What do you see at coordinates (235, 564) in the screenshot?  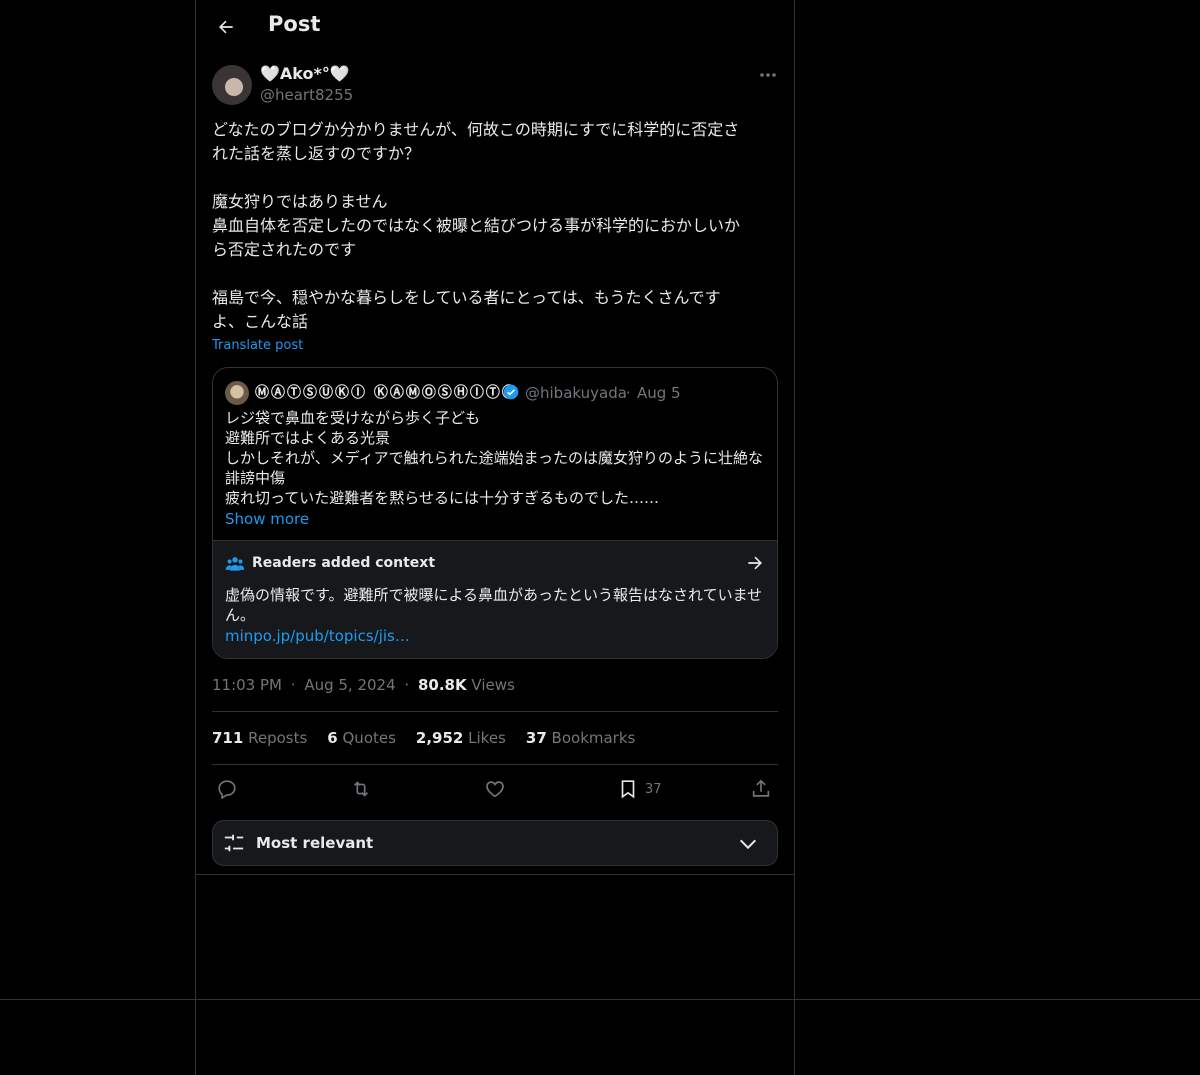 I see `people-icon` at bounding box center [235, 564].